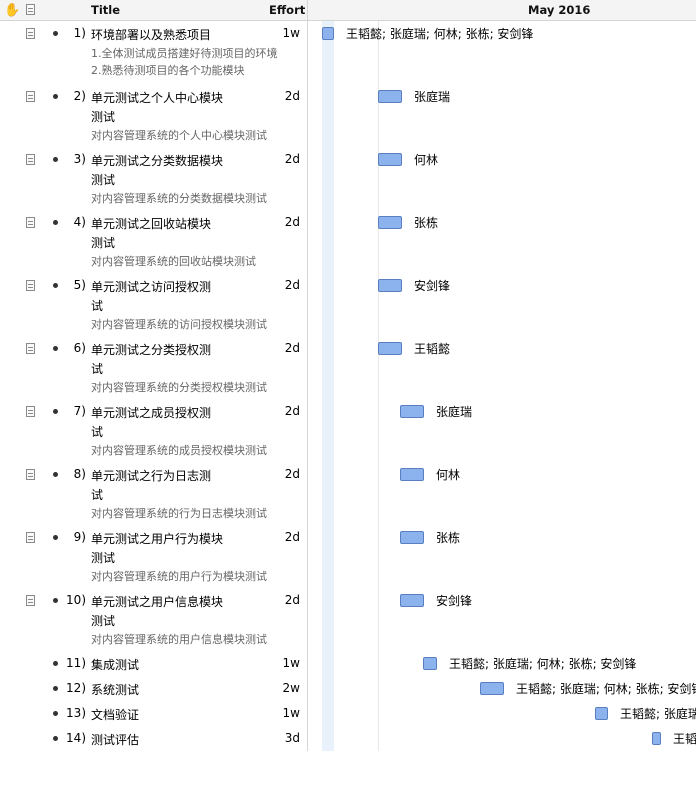 The height and width of the screenshot is (789, 696). I want to click on task-row: 4) 单元测试之回收站模块测试 2d 对内容管理系统的回收站模块测试, so click(153, 243).